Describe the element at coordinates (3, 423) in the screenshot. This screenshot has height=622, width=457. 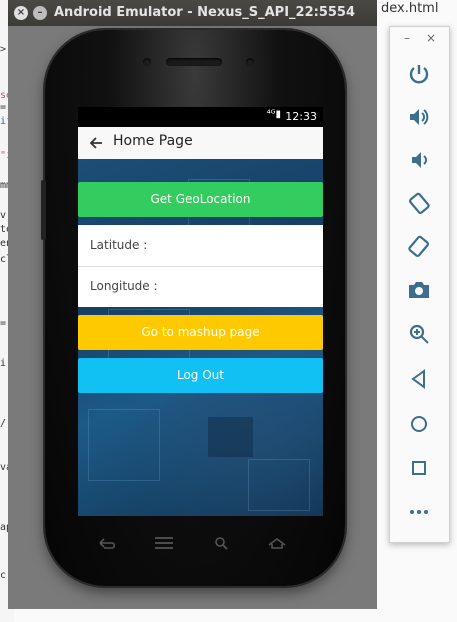
I see `ide-fragment: /` at that location.